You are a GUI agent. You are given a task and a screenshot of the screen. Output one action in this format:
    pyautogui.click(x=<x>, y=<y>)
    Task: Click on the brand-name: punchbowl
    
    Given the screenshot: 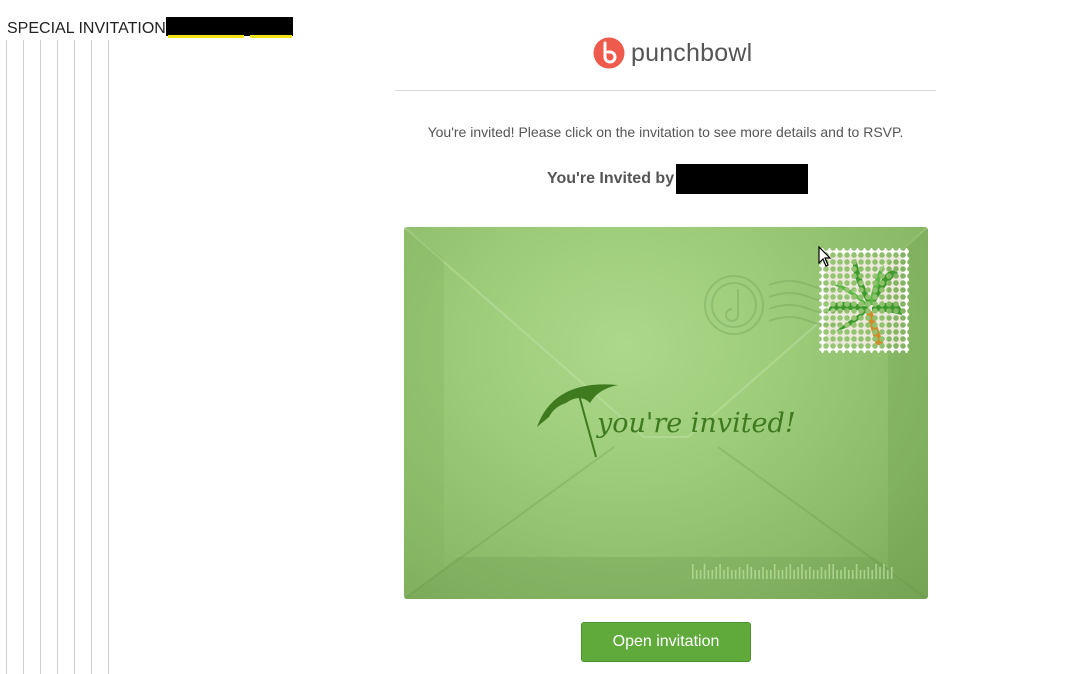 What is the action you would take?
    pyautogui.click(x=692, y=52)
    